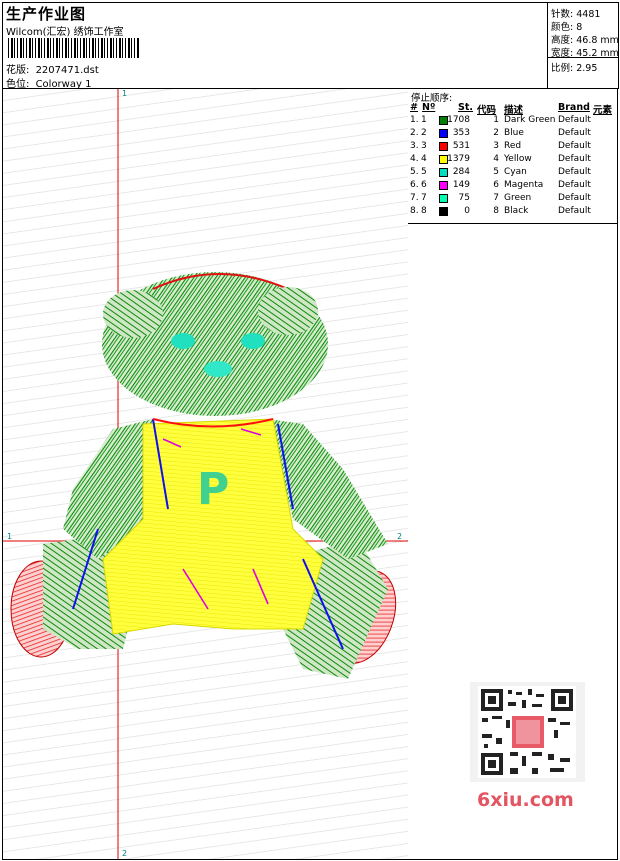  What do you see at coordinates (424, 120) in the screenshot?
I see `cell-no: 1` at bounding box center [424, 120].